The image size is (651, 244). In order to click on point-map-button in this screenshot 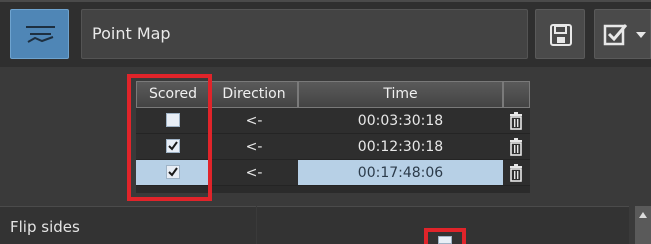, I will do `click(39, 34)`.